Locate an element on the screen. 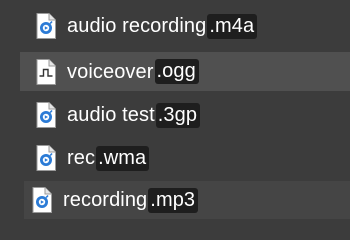 The image size is (350, 240). file-name: rec .wma is located at coordinates (108, 158).